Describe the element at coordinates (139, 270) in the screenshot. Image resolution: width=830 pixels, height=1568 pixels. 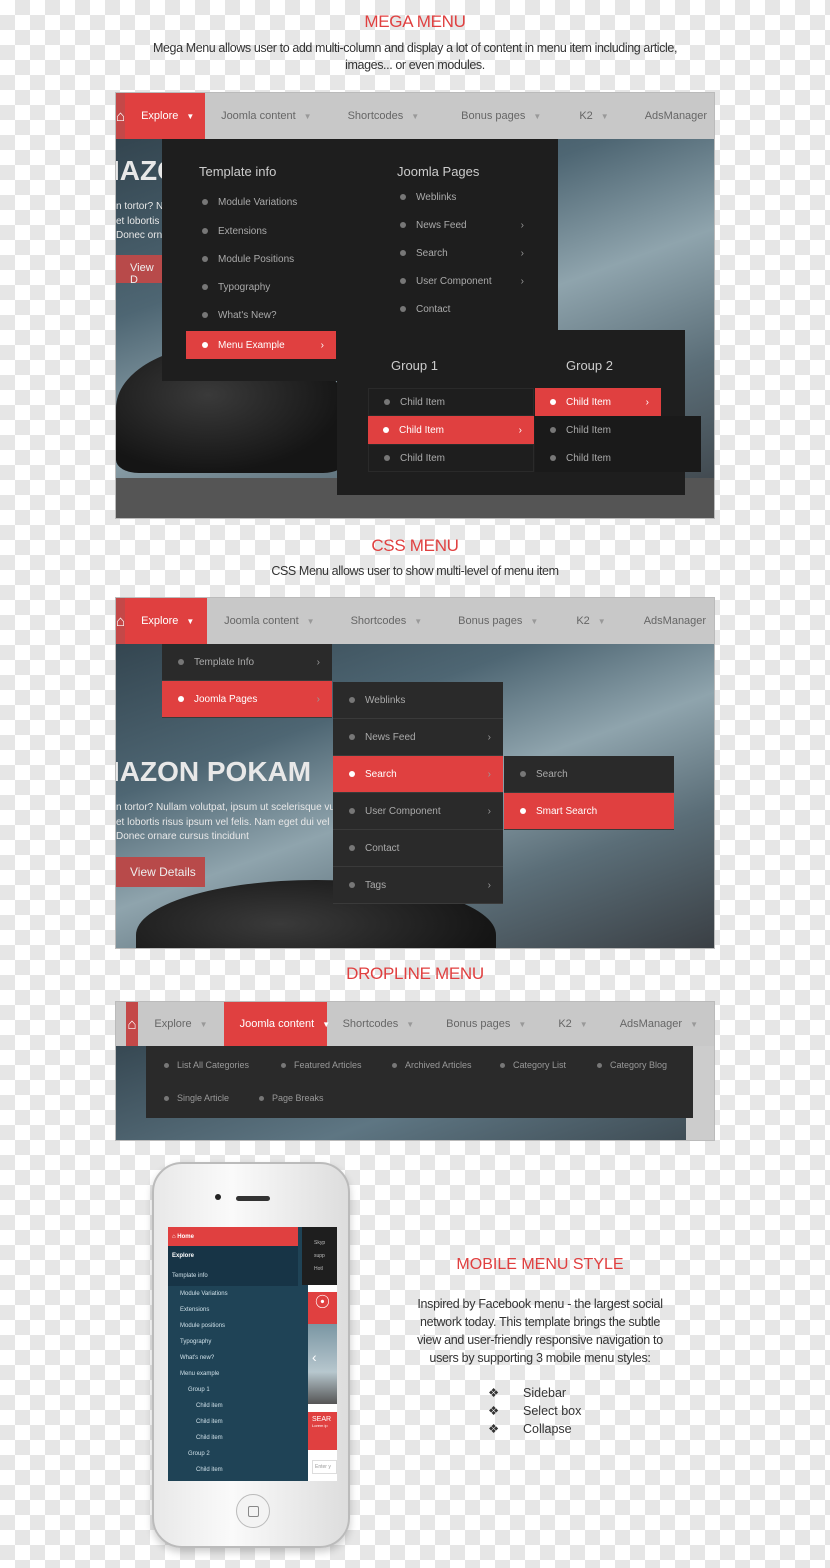
I see `view-details-button: View D` at that location.